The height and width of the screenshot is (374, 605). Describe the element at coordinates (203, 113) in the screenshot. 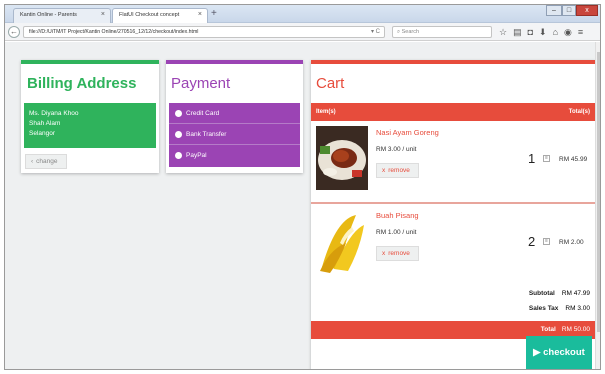

I see `payment-option-label: Credit Card` at that location.